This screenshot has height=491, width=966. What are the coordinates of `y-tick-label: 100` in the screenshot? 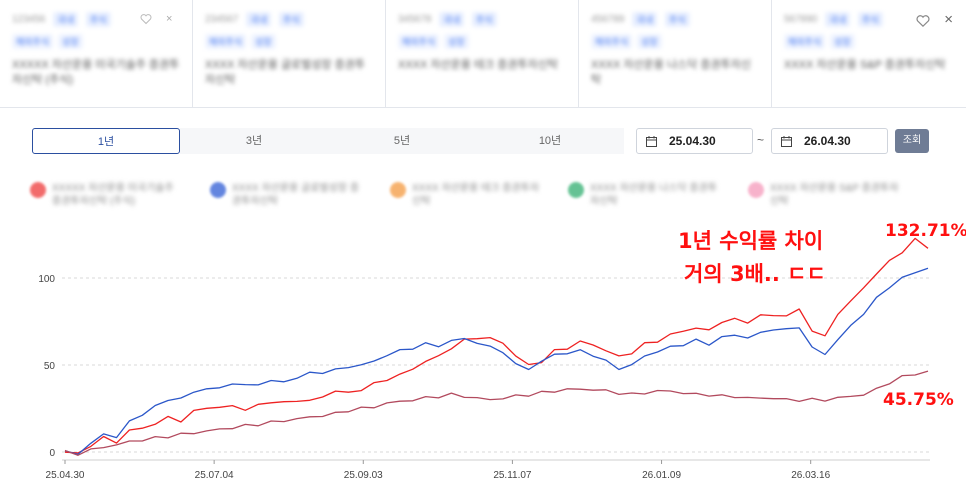 It's located at (46, 279).